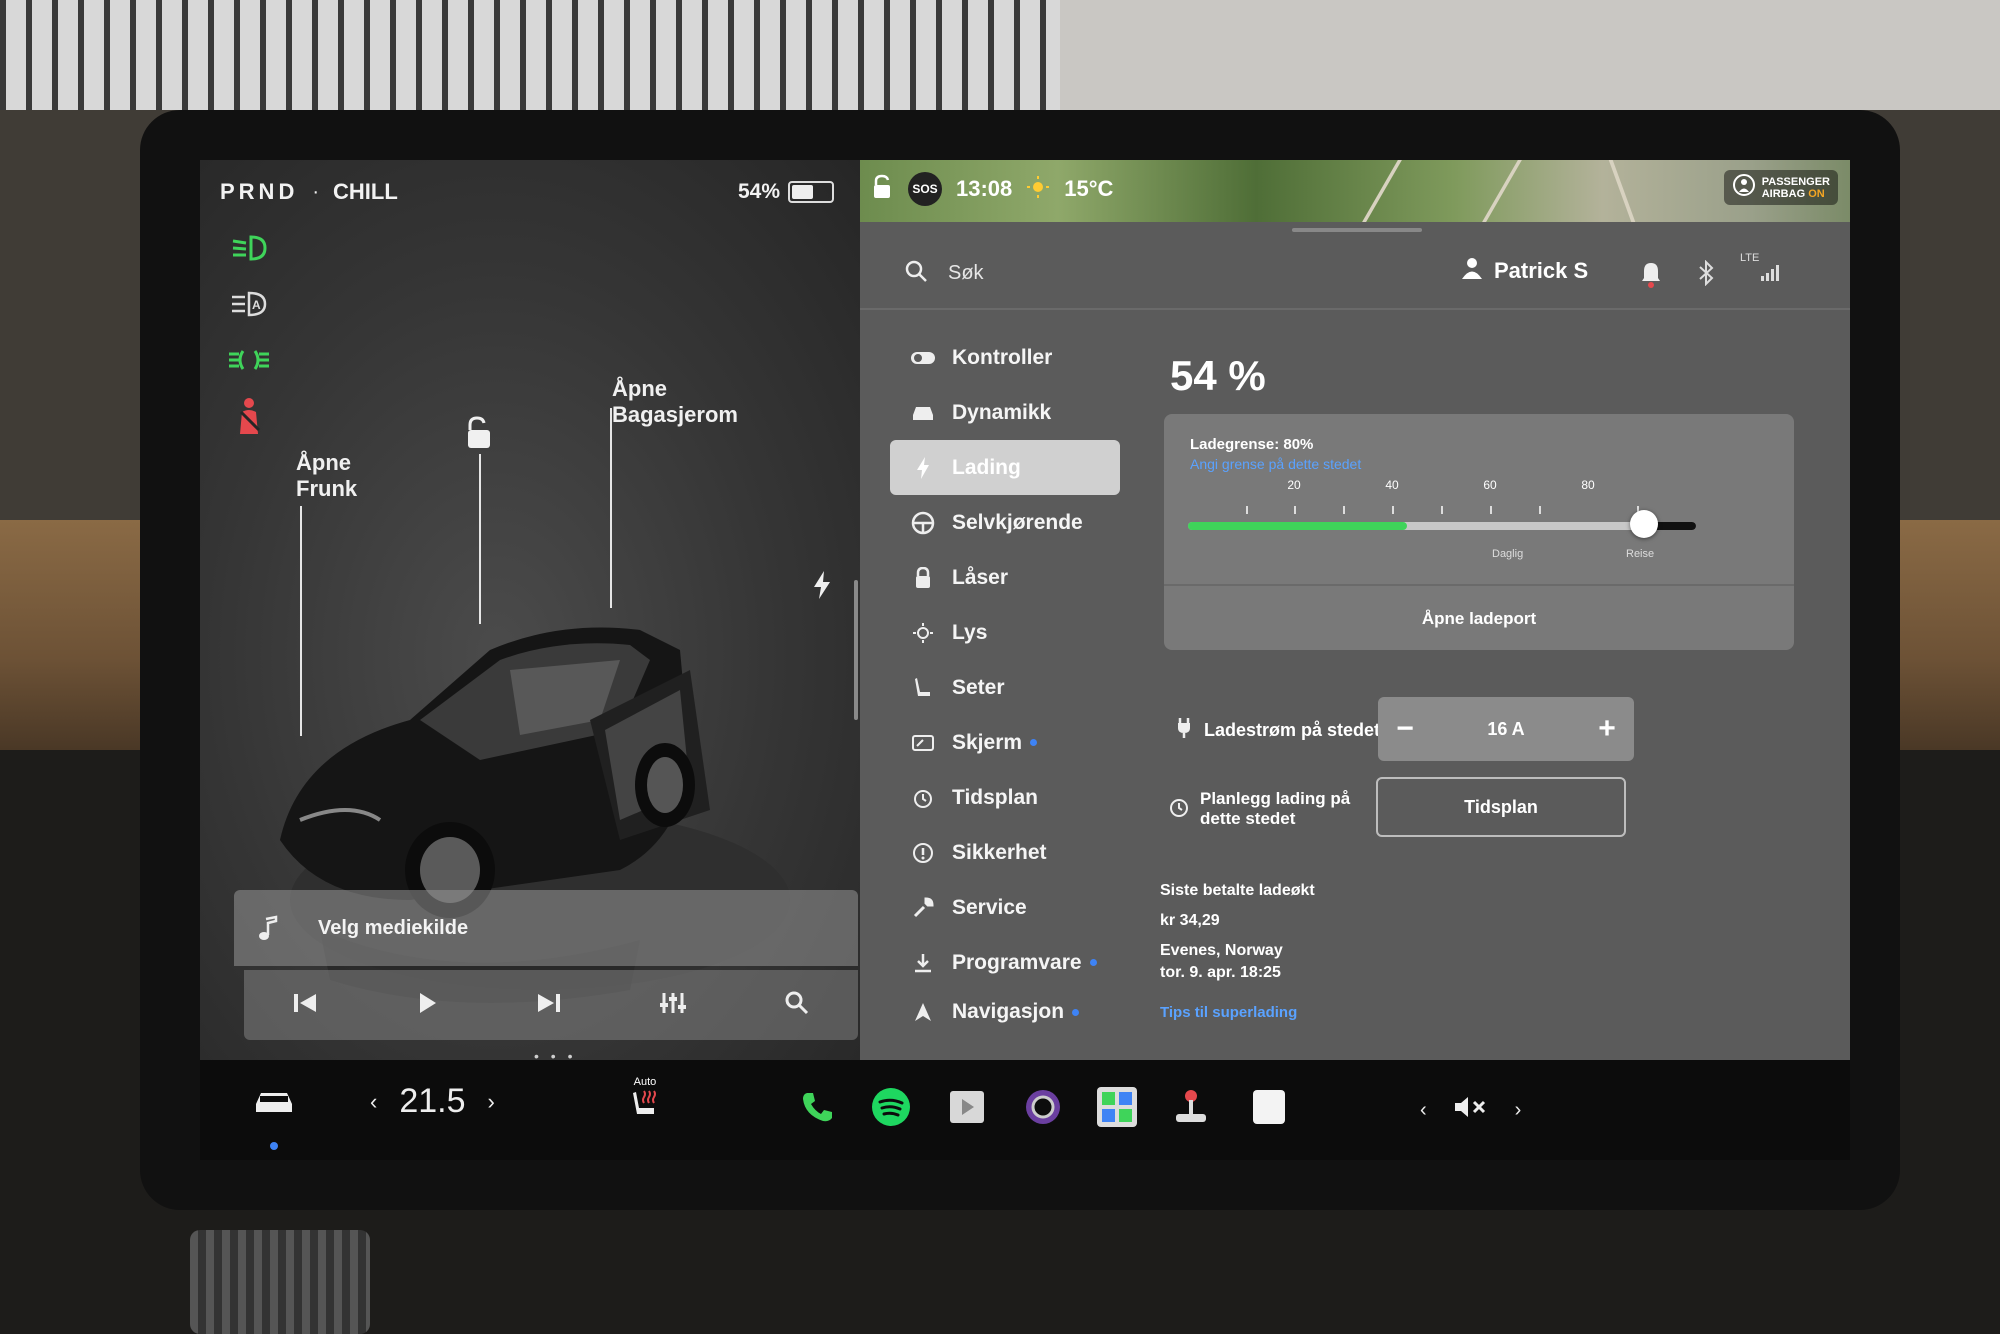 This screenshot has height=1334, width=2000. What do you see at coordinates (1524, 271) in the screenshot?
I see `profile-button: Patrick S` at bounding box center [1524, 271].